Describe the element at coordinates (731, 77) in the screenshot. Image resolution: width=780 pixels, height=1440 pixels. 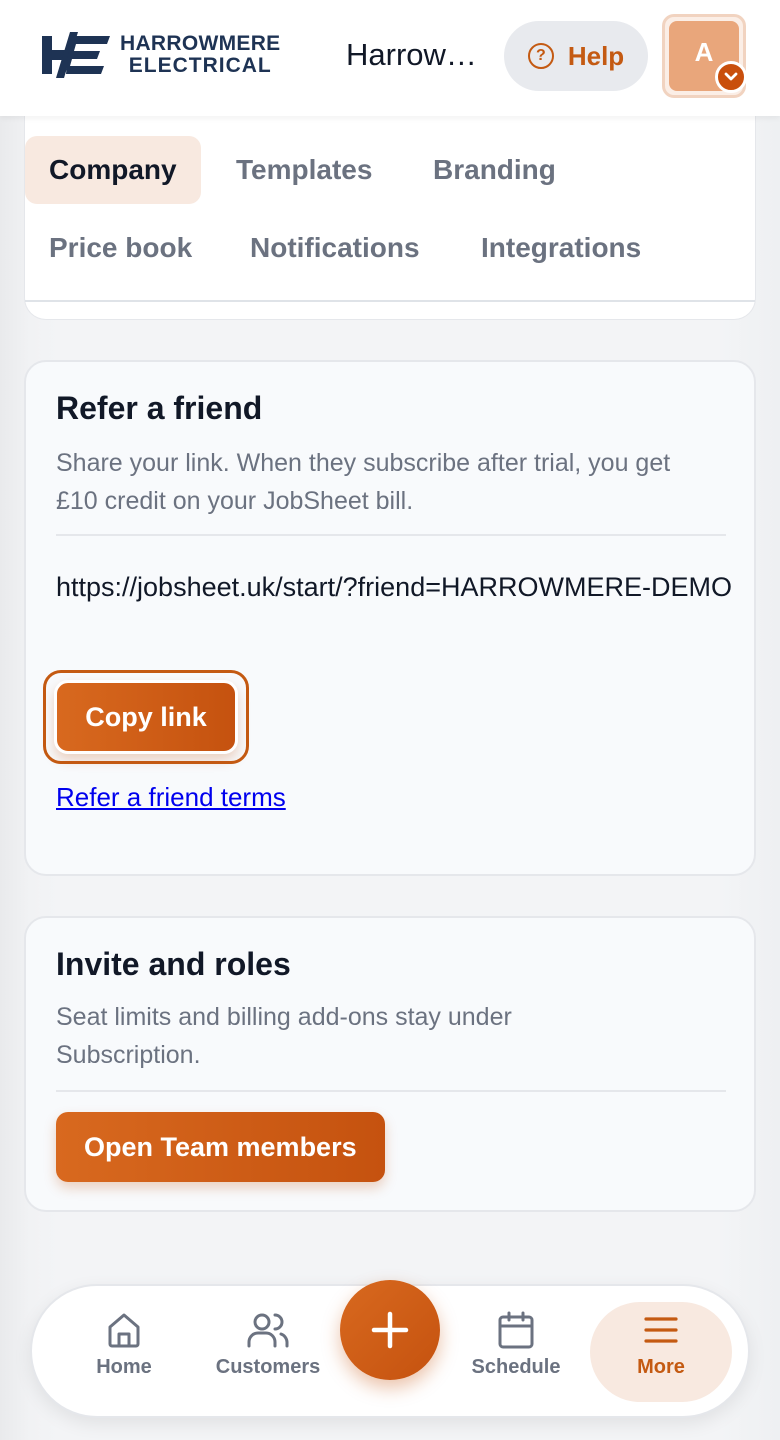
I see `chevron-down-icon` at that location.